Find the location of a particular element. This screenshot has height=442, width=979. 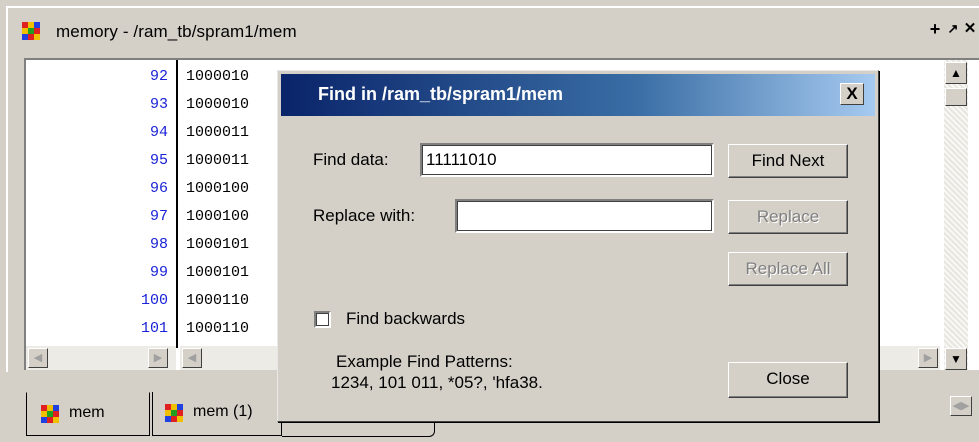

address-cell: 95 is located at coordinates (159, 160).